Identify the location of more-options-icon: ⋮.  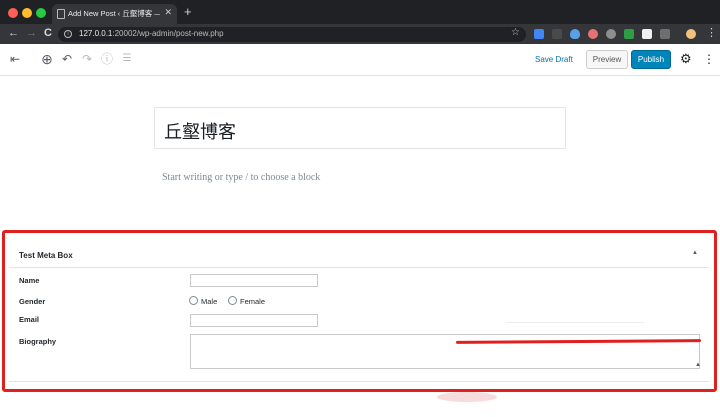
(709, 59).